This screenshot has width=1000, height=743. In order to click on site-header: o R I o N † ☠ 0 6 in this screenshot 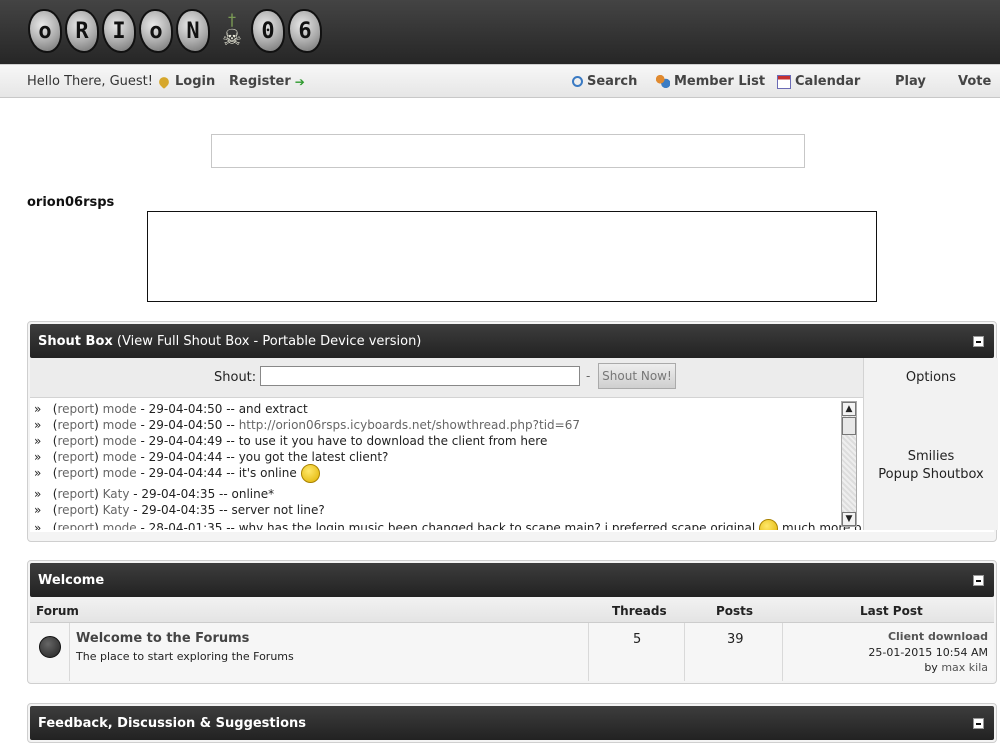, I will do `click(500, 32)`.